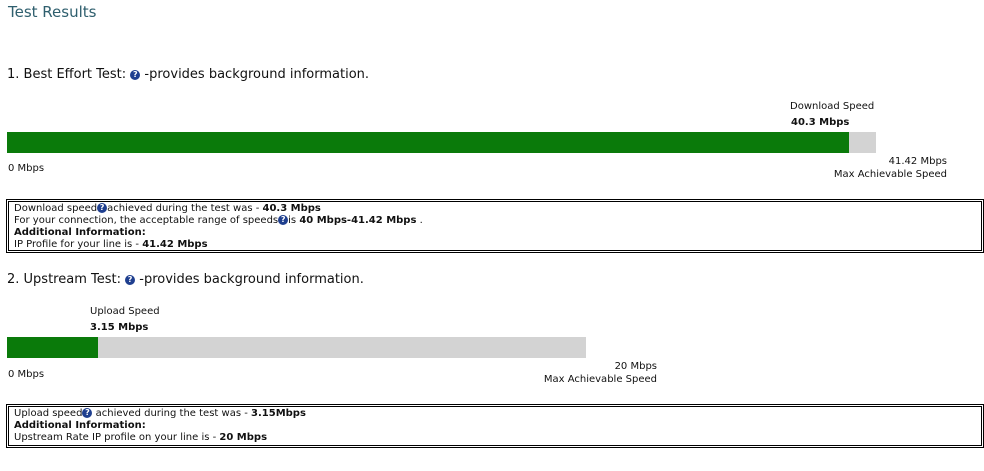  What do you see at coordinates (296, 347) in the screenshot?
I see `upload-speed-bar` at bounding box center [296, 347].